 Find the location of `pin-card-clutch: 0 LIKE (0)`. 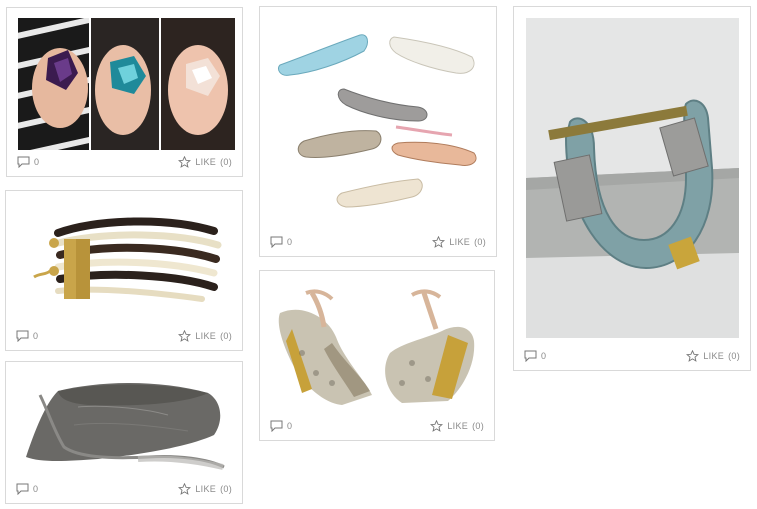

pin-card-clutch: 0 LIKE (0) is located at coordinates (124, 432).